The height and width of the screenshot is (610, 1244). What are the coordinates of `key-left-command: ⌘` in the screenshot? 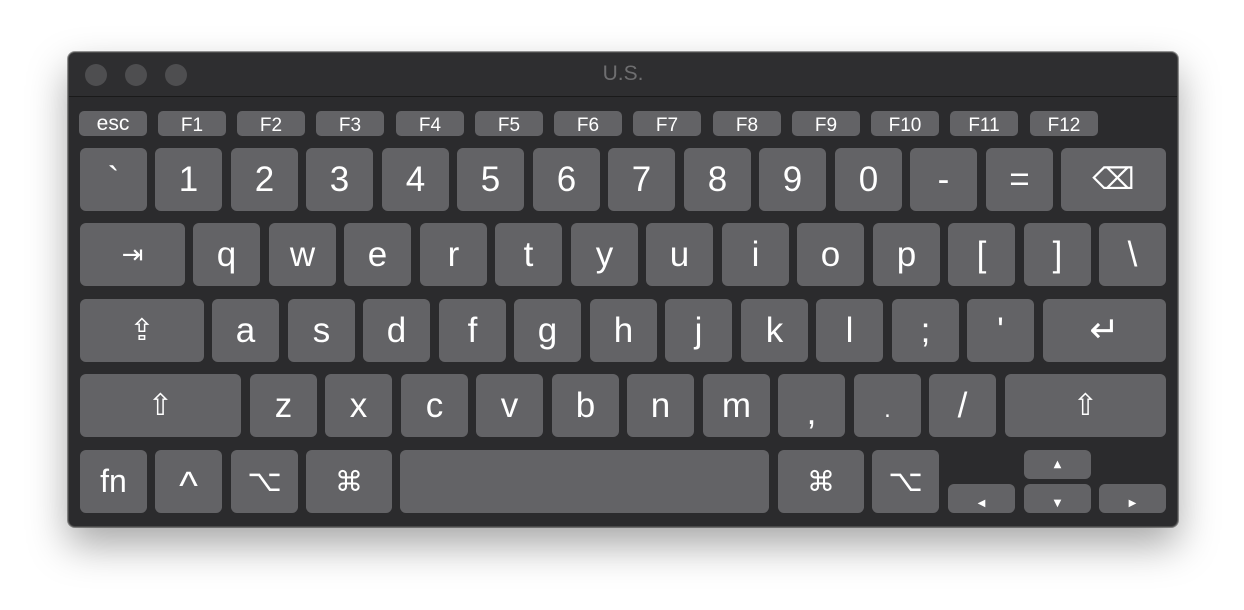 It's located at (349, 481).